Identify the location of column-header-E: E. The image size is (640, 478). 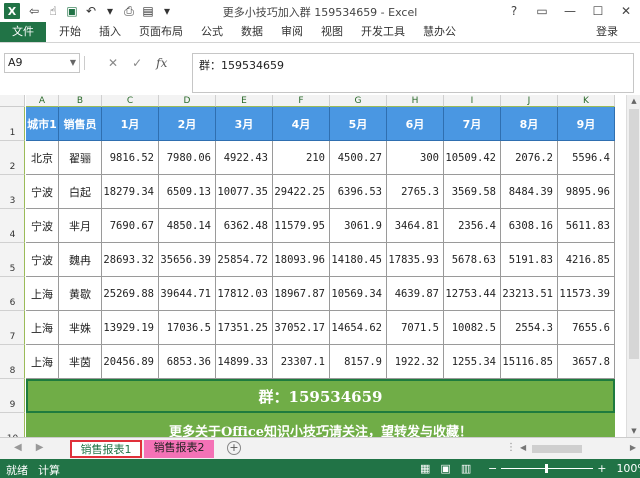
(244, 101).